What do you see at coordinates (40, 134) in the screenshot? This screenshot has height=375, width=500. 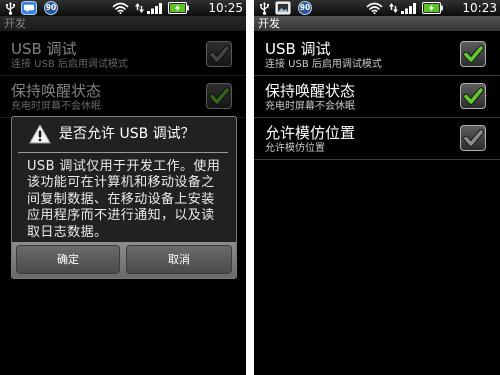 I see `warning-icon` at bounding box center [40, 134].